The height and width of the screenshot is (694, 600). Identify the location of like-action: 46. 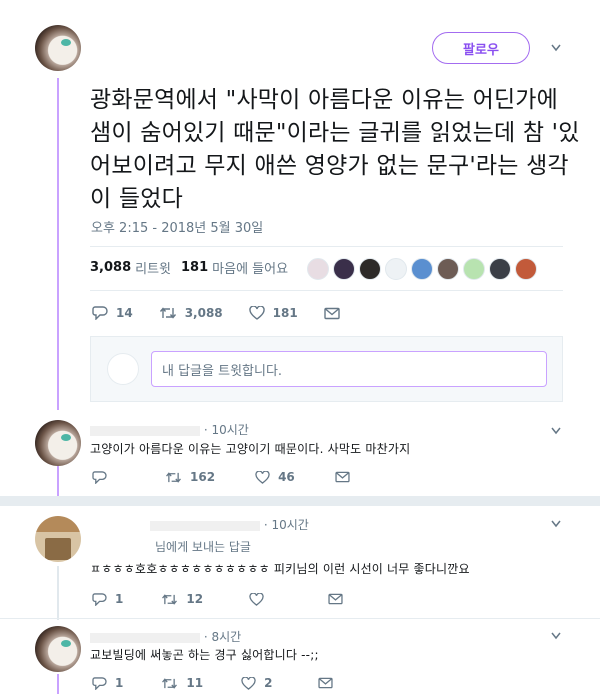
(275, 477).